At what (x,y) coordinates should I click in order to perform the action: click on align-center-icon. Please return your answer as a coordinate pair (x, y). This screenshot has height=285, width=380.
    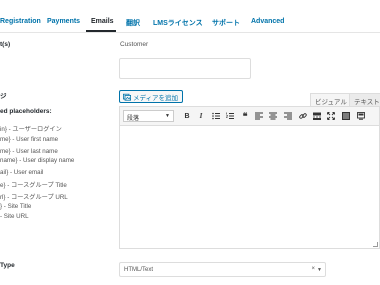
    Looking at the image, I should click on (273, 116).